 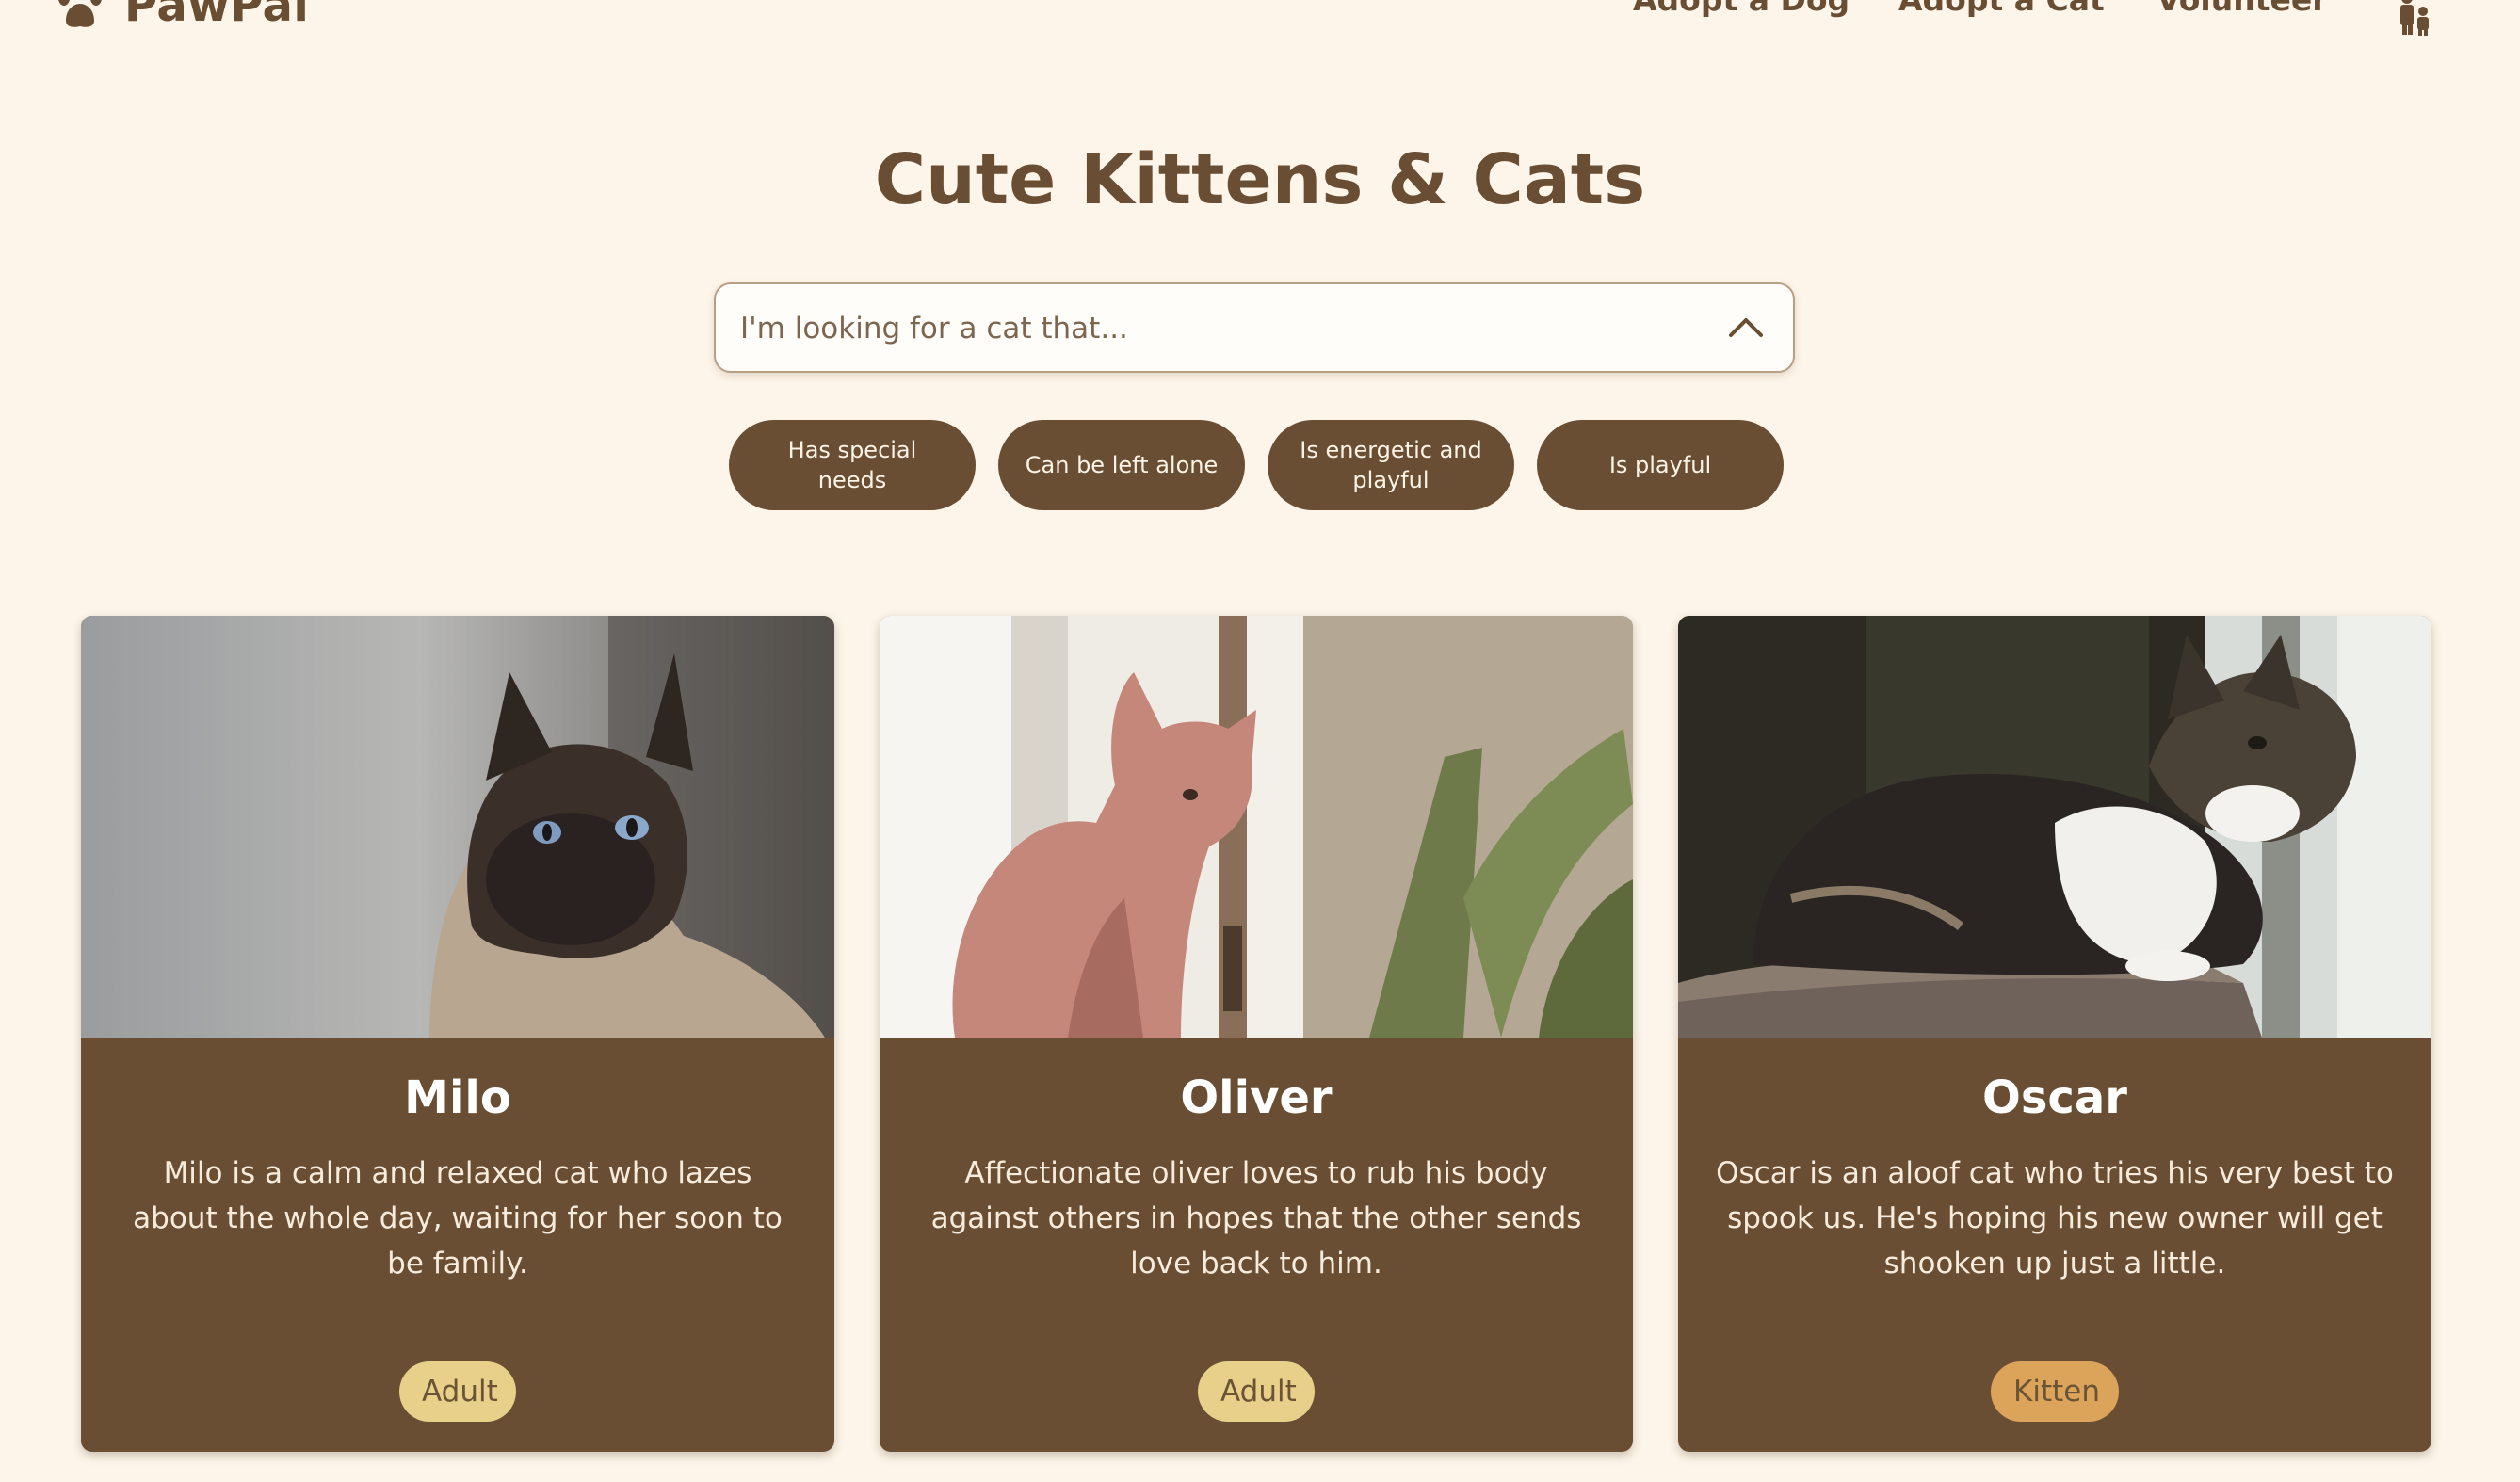 What do you see at coordinates (1211, 328) in the screenshot?
I see `search-input` at bounding box center [1211, 328].